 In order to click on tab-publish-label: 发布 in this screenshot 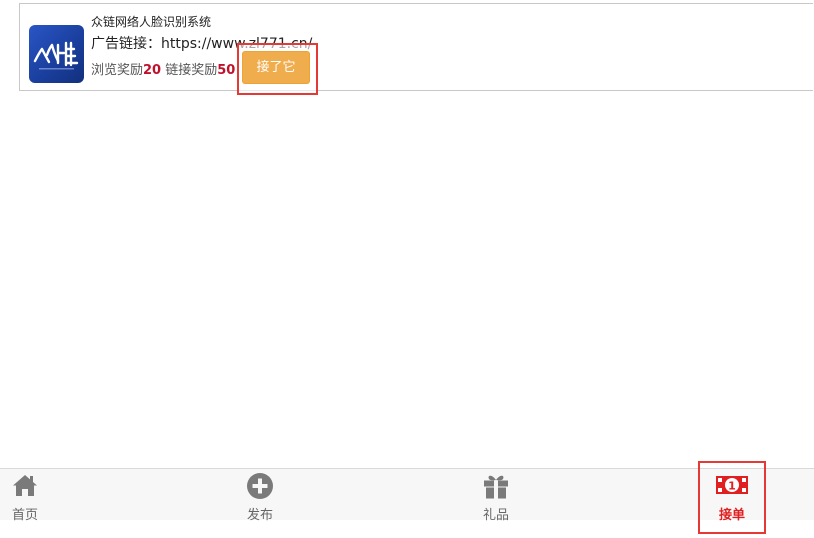, I will do `click(259, 515)`.